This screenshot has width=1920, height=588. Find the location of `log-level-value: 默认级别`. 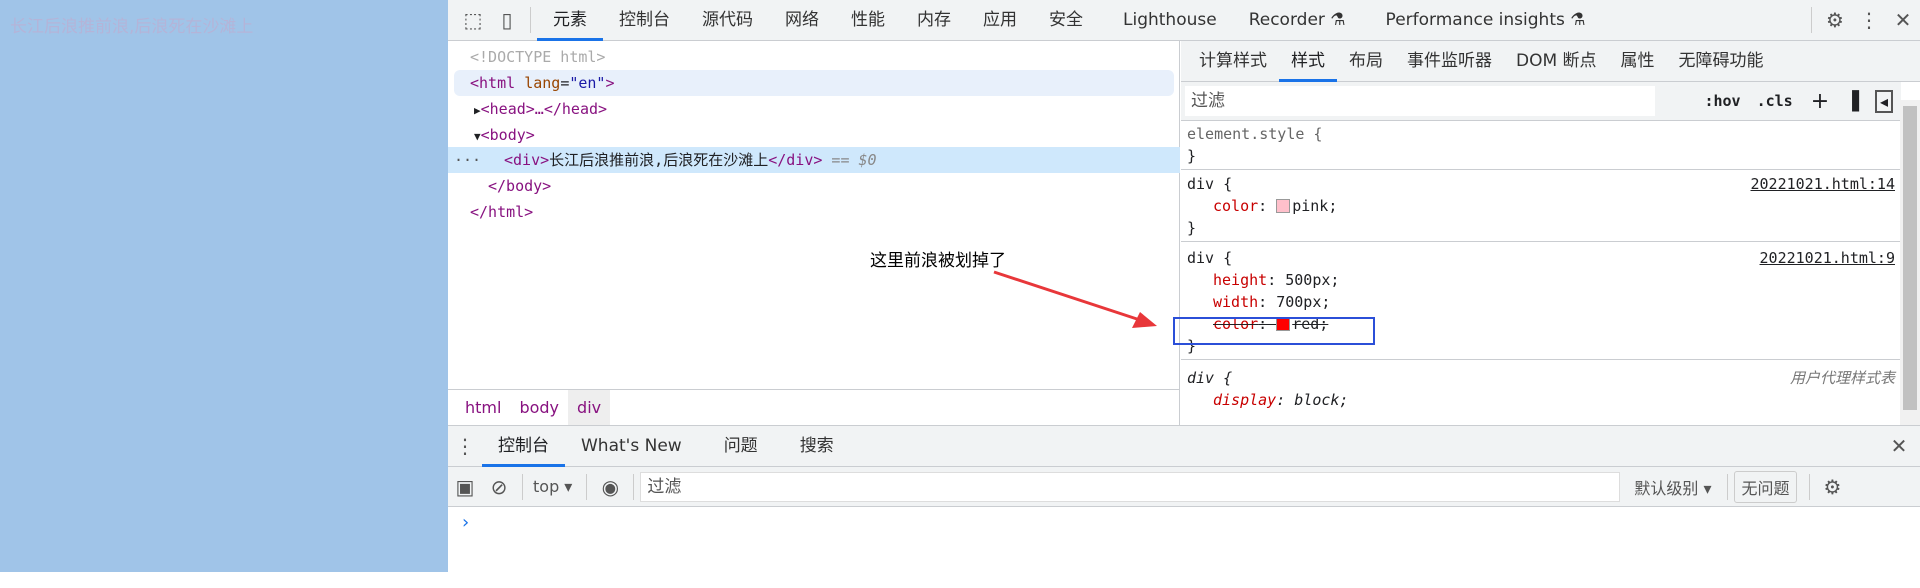

log-level-value: 默认级别 is located at coordinates (1666, 488).